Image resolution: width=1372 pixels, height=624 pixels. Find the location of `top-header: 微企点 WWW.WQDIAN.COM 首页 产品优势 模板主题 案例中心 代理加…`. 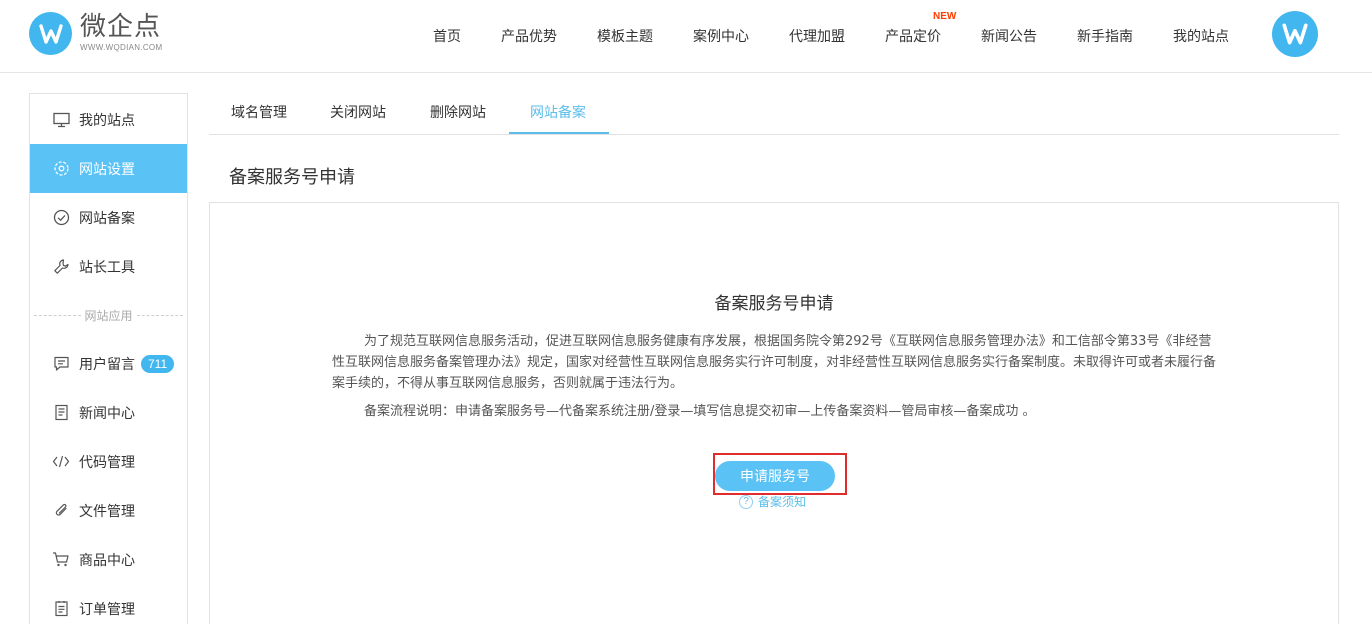

top-header: 微企点 WWW.WQDIAN.COM 首页 产品优势 模板主题 案例中心 代理加… is located at coordinates (686, 36).